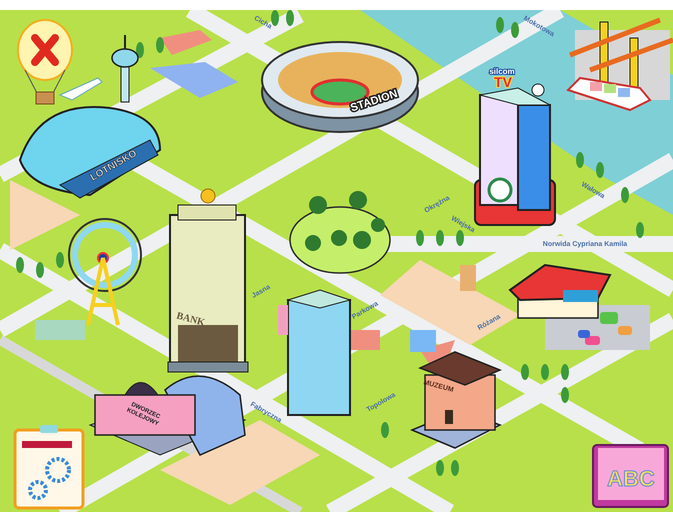  What do you see at coordinates (125, 68) in the screenshot?
I see `control-tower-drawing` at bounding box center [125, 68].